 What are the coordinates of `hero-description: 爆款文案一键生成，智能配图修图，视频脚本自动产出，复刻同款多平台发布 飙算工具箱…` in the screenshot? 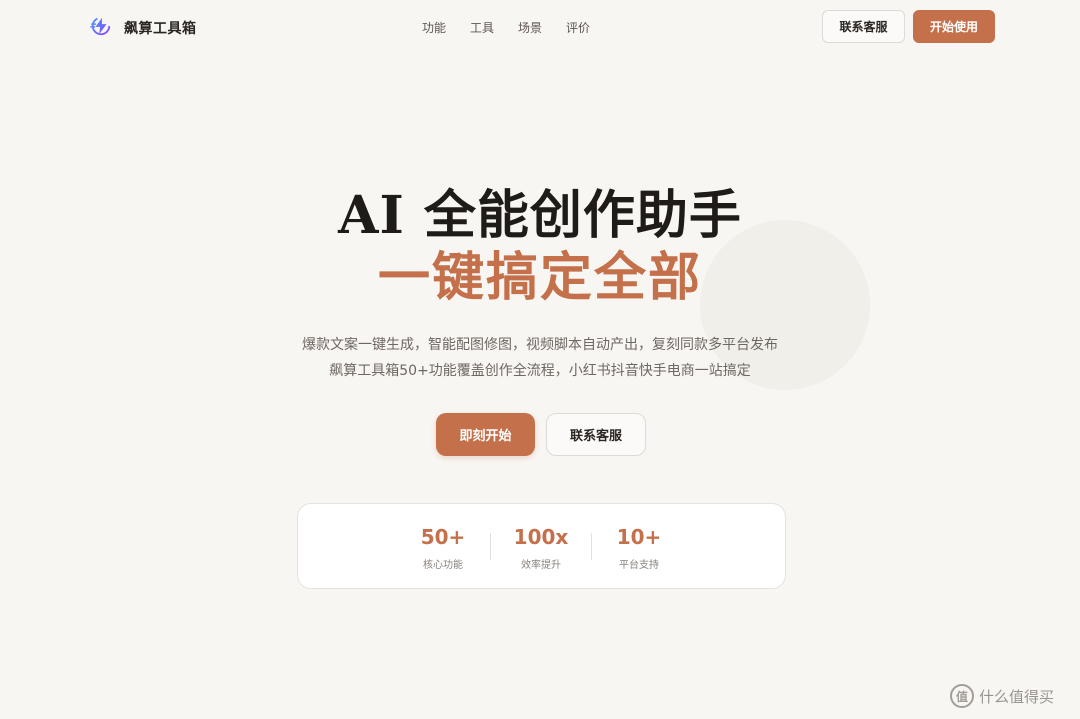 It's located at (540, 358).